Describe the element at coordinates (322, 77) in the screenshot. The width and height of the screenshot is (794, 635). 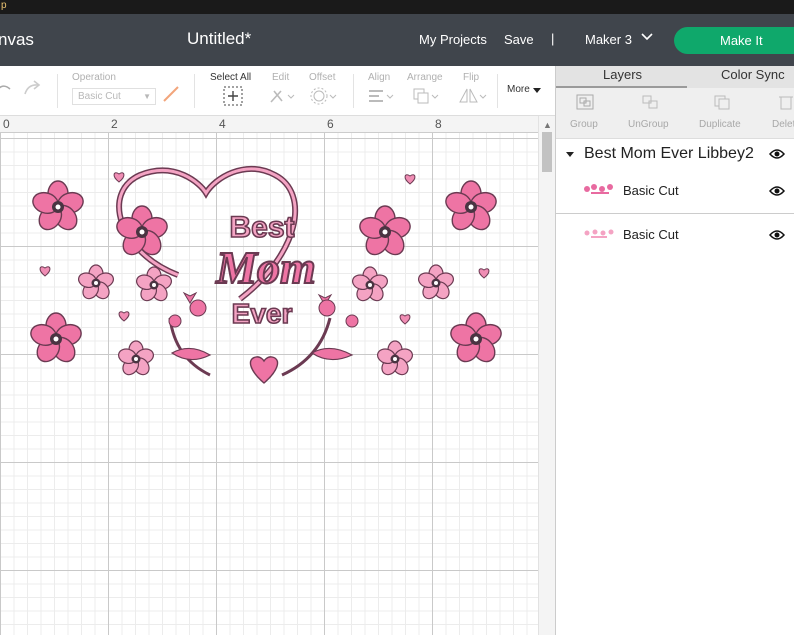
I see `offset-label: Offset` at that location.